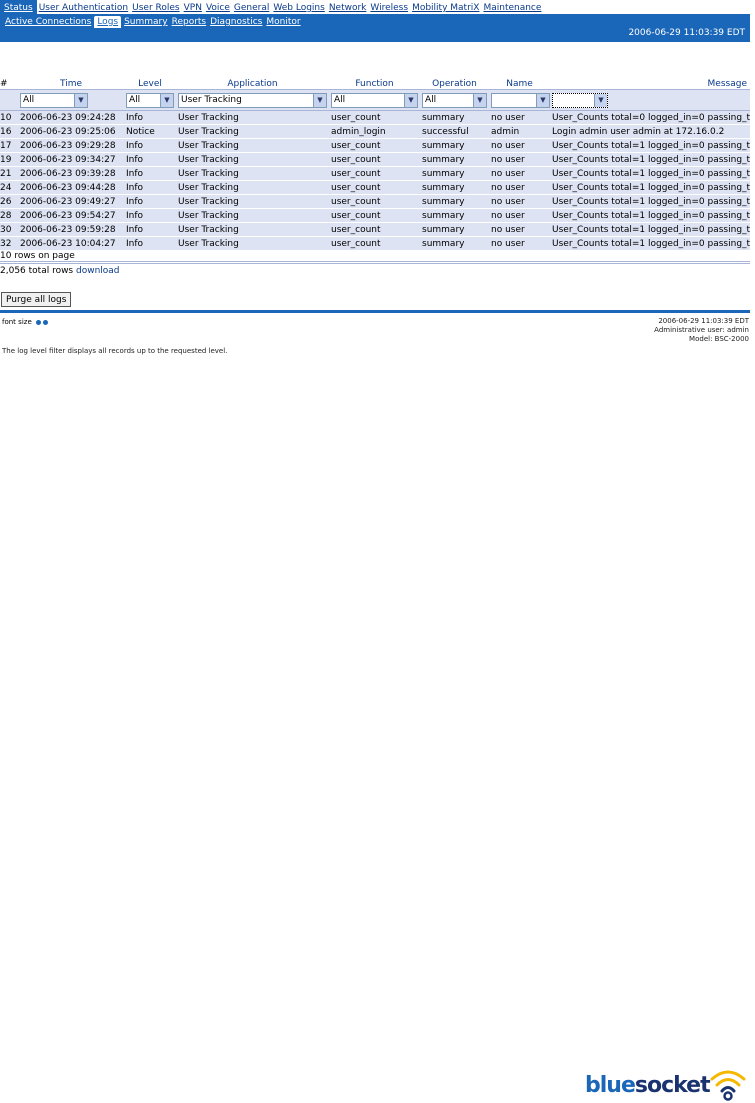 This screenshot has width=755, height=1103. Describe the element at coordinates (375, 256) in the screenshot. I see `rows-on-page-row: 10 rows on page` at that location.